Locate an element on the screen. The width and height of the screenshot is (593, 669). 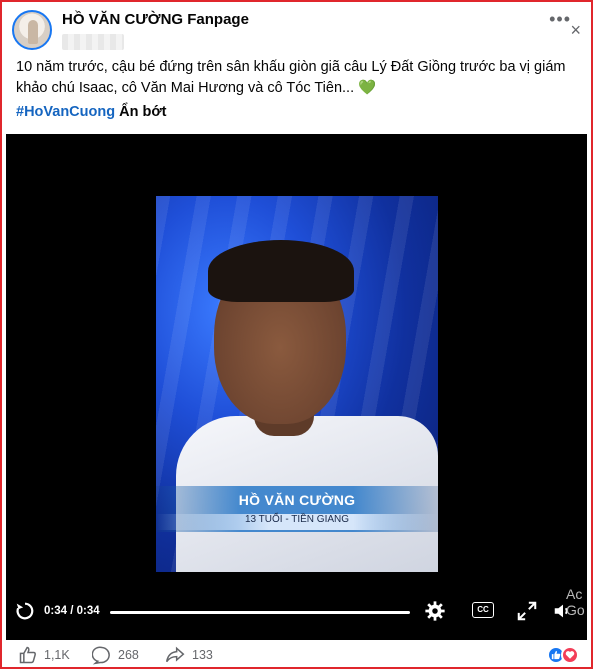
more-icon: ••• is located at coordinates (560, 19).